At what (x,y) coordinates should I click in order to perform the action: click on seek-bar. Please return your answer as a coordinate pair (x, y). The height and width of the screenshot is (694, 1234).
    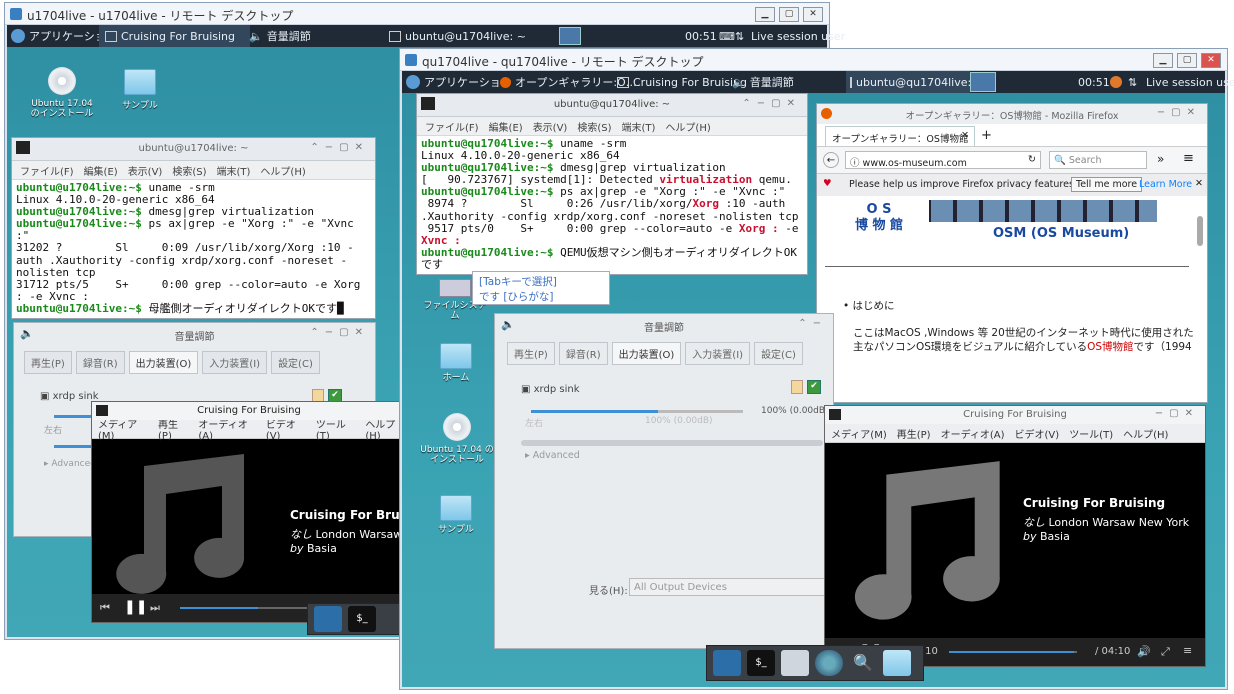
    Looking at the image, I should click on (1013, 652).